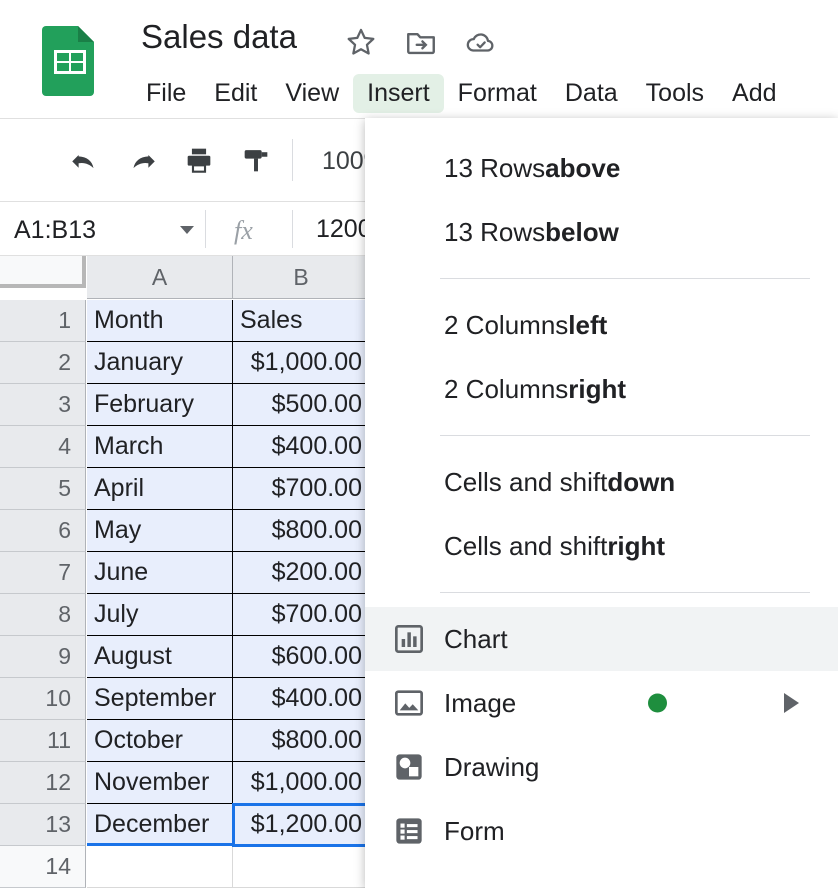  What do you see at coordinates (160, 277) in the screenshot?
I see `column-header-a: A` at bounding box center [160, 277].